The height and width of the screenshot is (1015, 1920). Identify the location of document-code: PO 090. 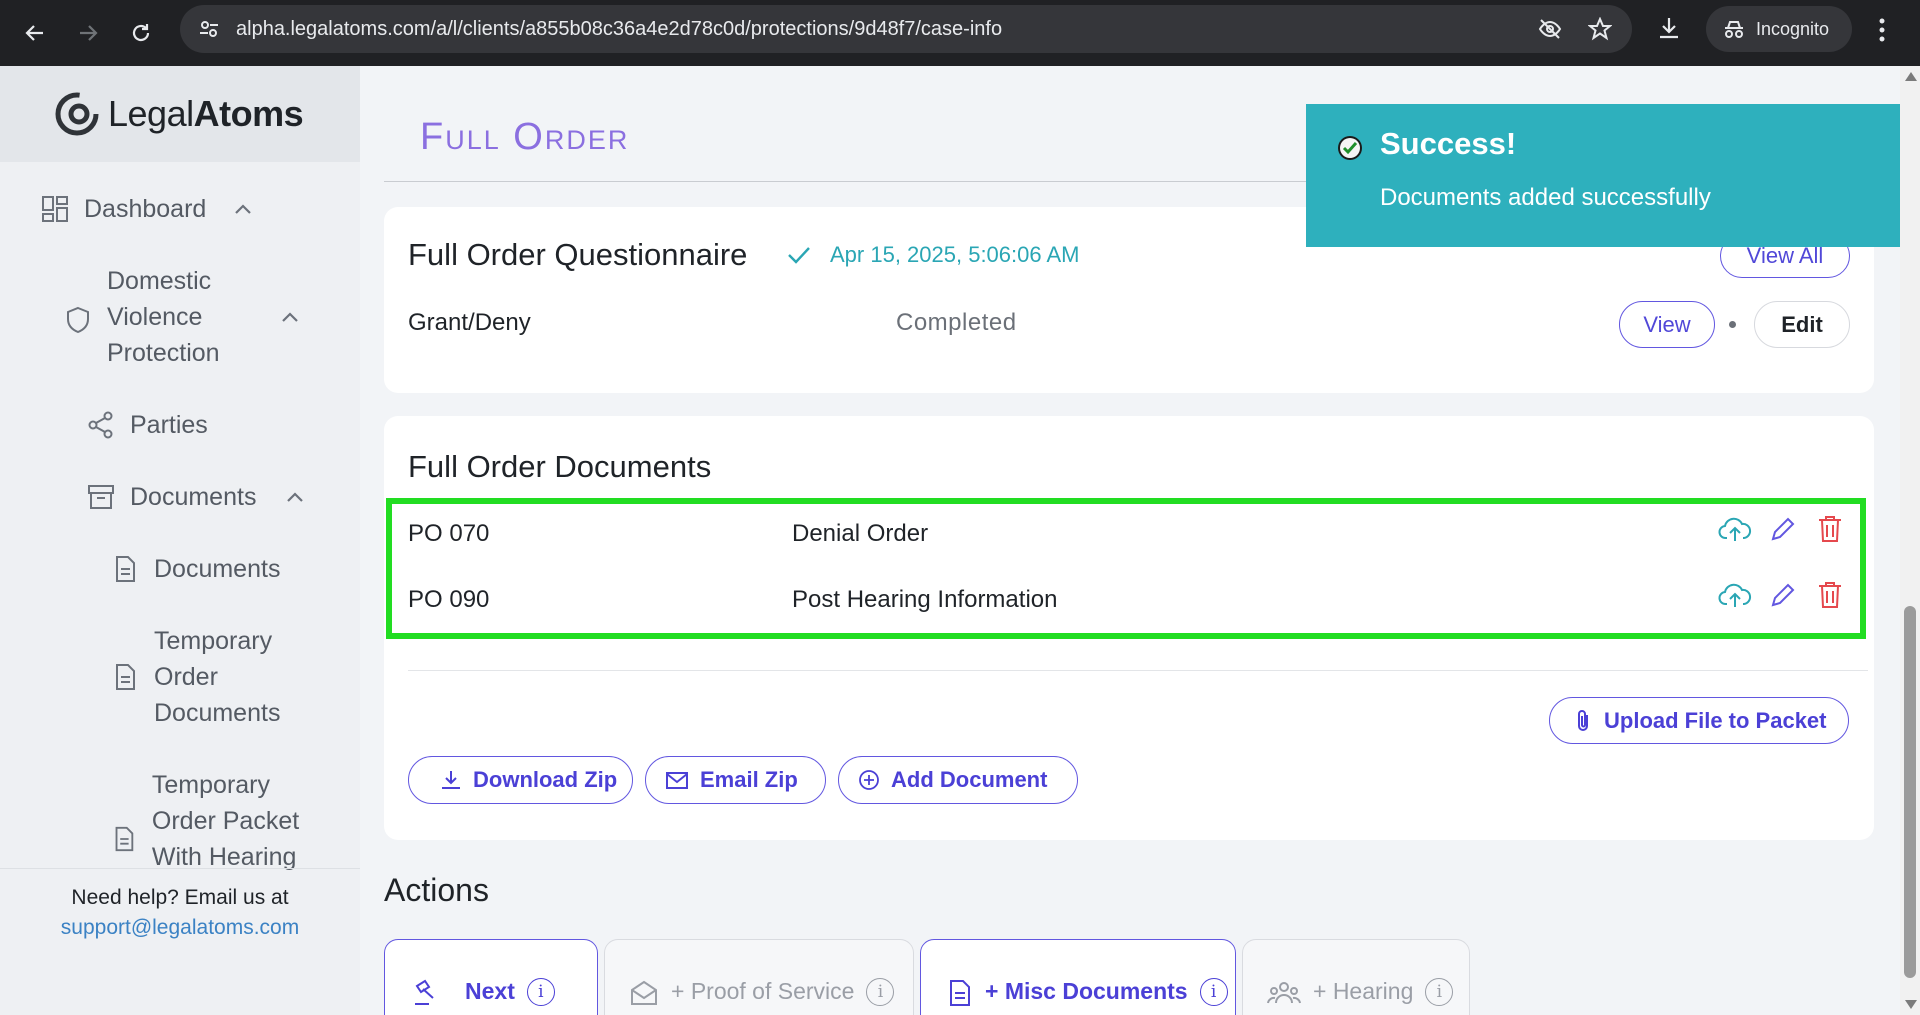
(449, 599).